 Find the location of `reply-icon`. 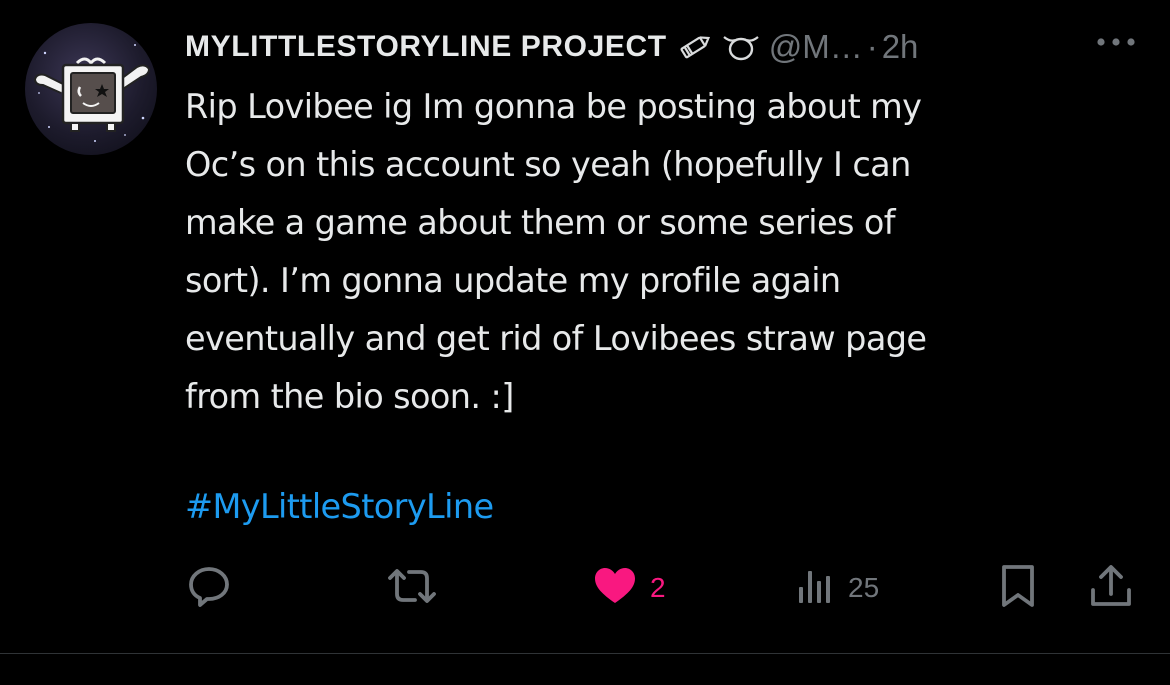

reply-icon is located at coordinates (209, 588).